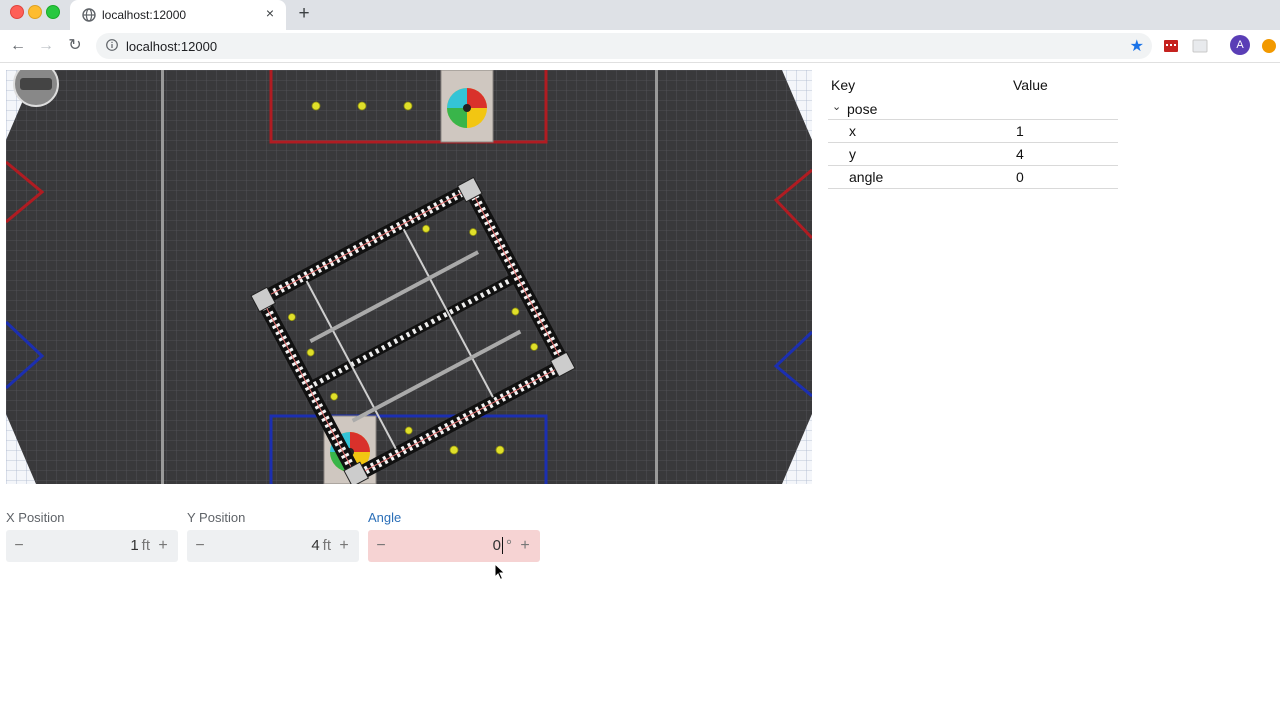  What do you see at coordinates (467, 106) in the screenshot?
I see `top-goal` at bounding box center [467, 106].